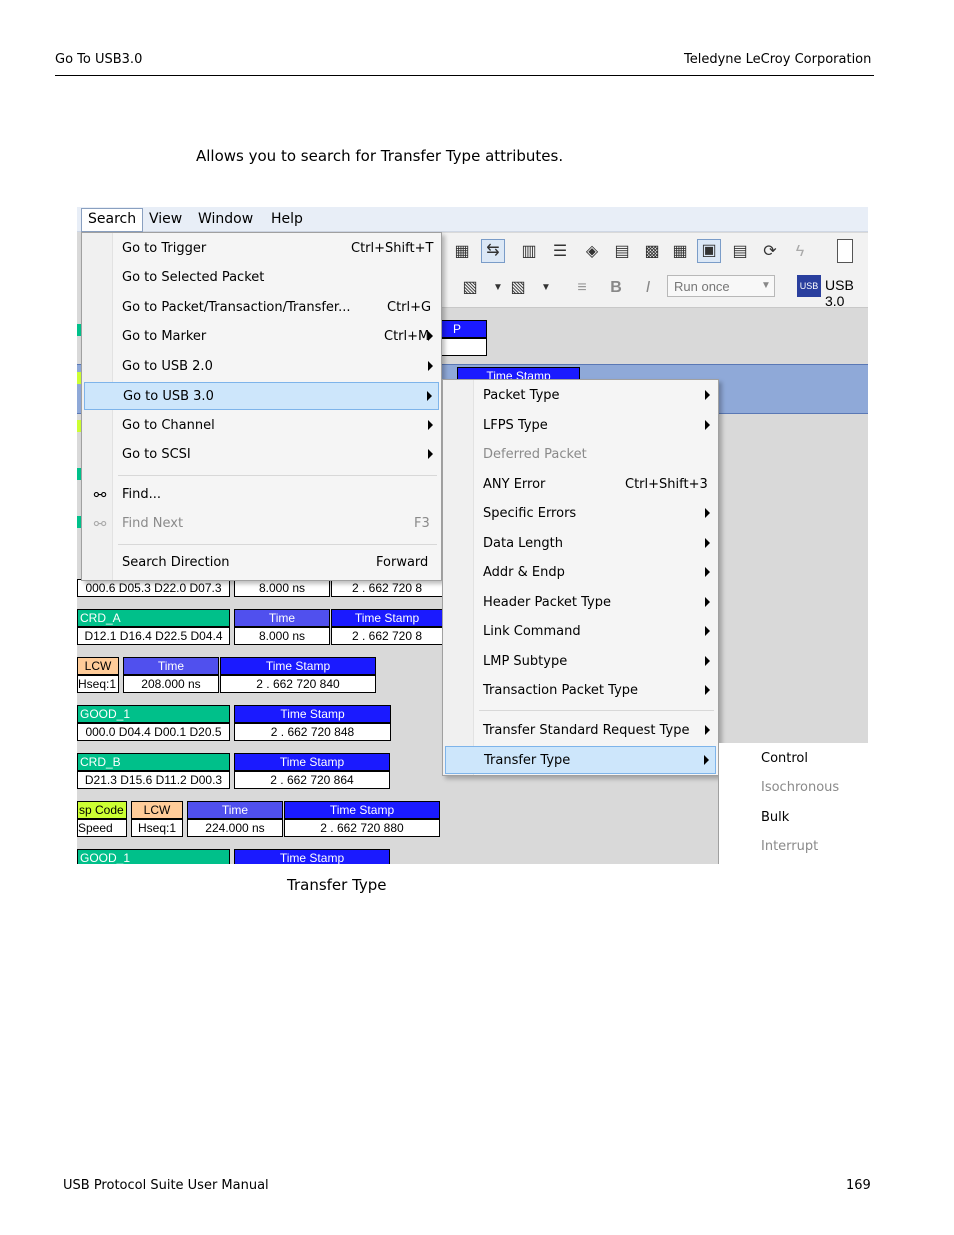 Image resolution: width=954 pixels, height=1235 pixels. I want to click on menu-item-deferred-packet: Deferred Packet, so click(580, 455).